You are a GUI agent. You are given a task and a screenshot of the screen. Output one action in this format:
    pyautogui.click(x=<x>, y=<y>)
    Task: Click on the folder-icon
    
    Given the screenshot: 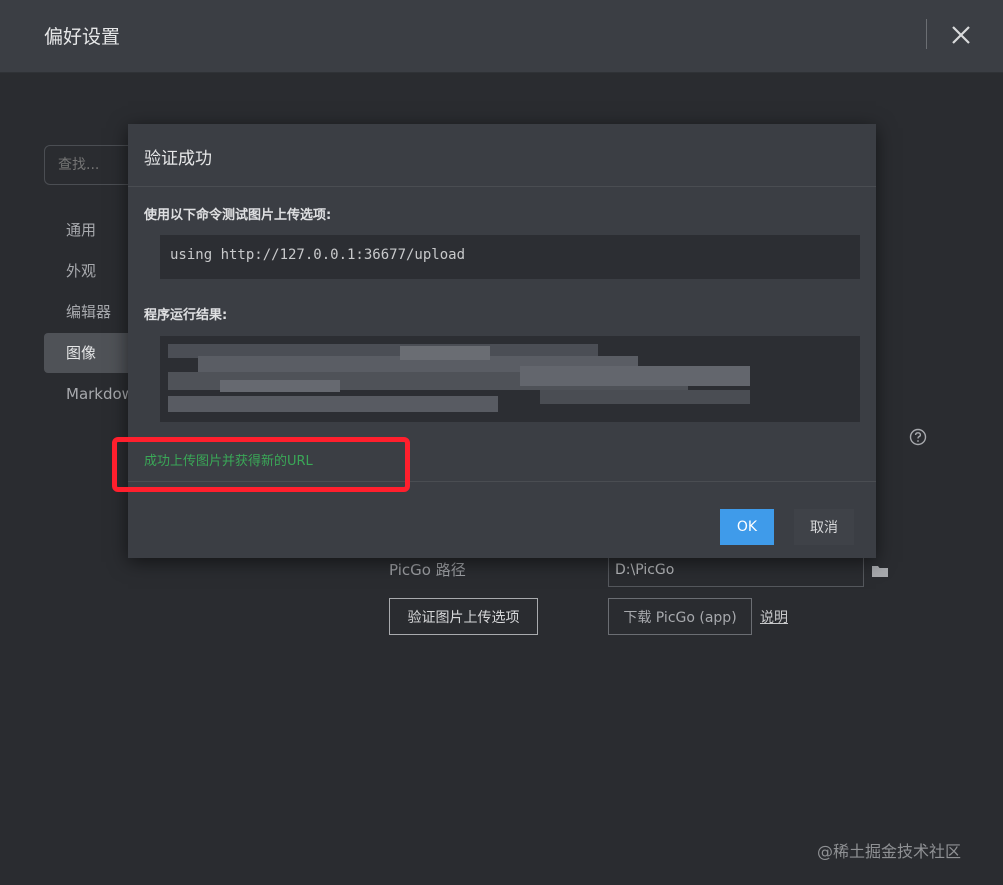 What is the action you would take?
    pyautogui.click(x=880, y=570)
    